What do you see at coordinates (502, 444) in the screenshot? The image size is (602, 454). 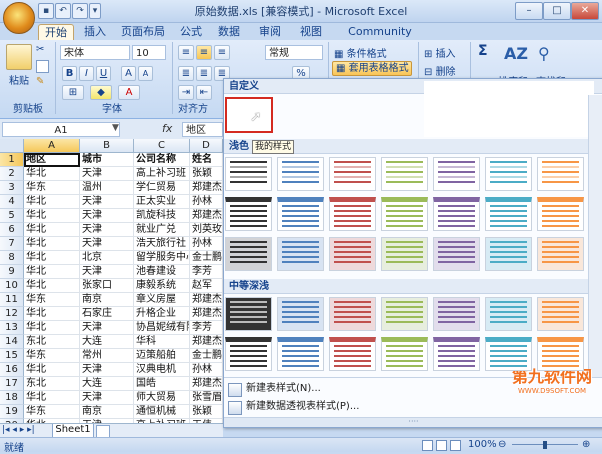 I see `zoom-out-icon: ⊖` at bounding box center [502, 444].